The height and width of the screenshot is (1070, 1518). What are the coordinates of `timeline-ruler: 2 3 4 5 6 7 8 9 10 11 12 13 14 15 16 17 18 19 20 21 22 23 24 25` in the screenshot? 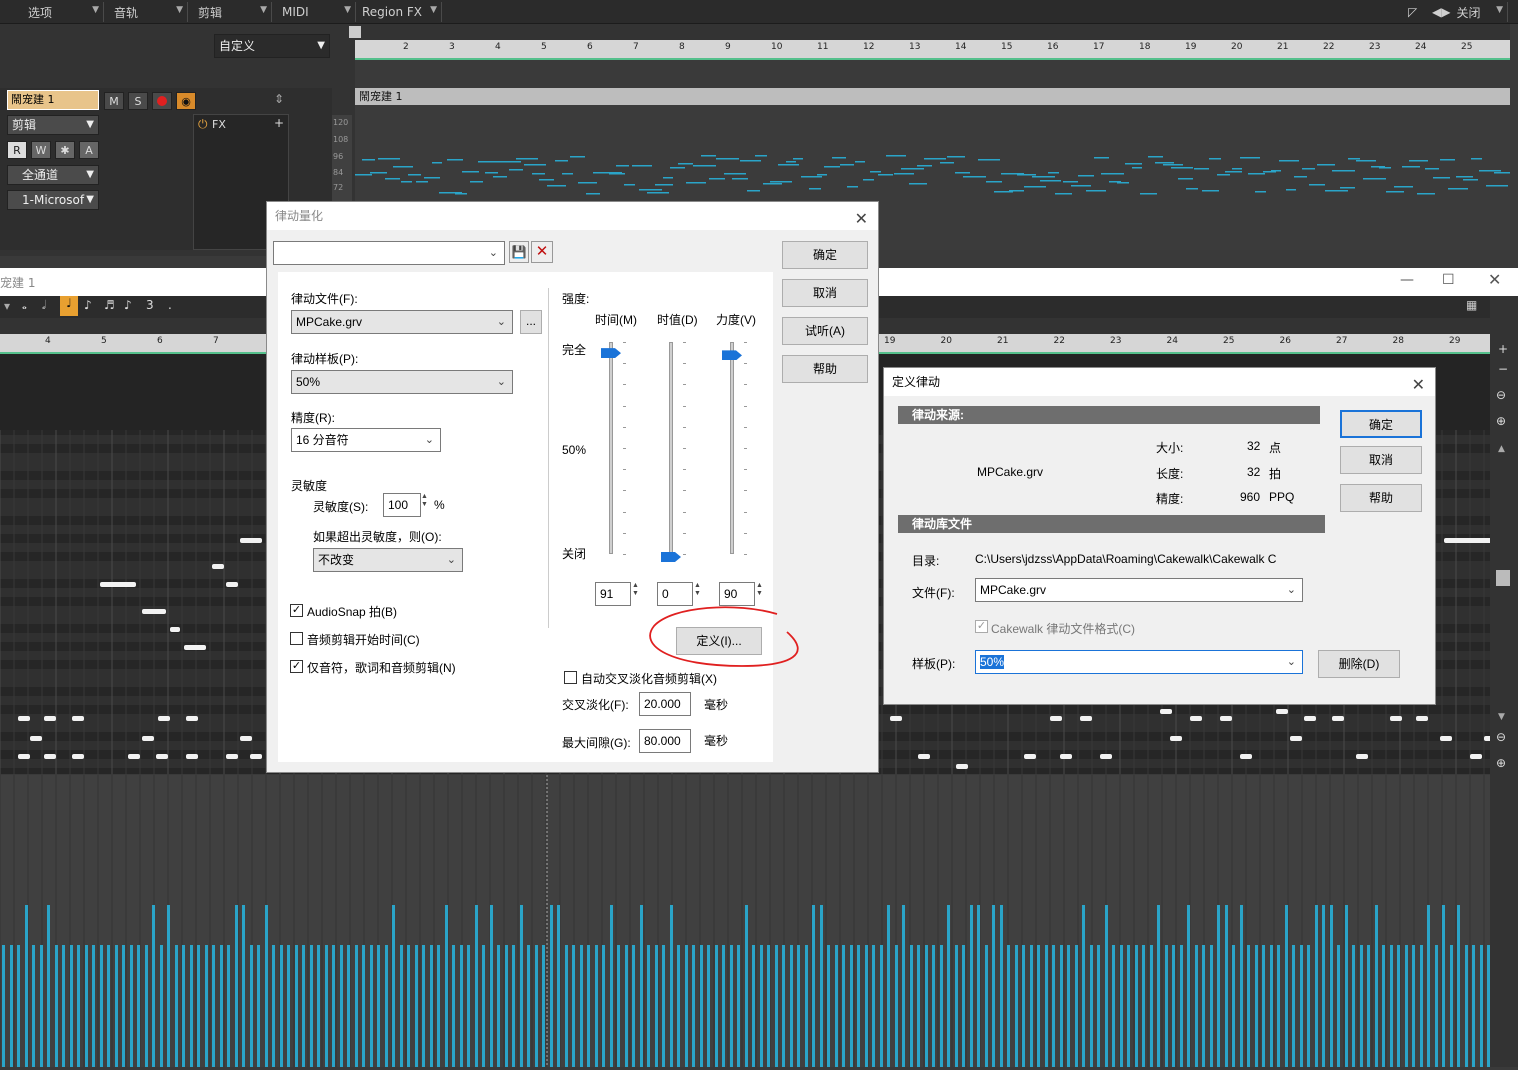 It's located at (932, 50).